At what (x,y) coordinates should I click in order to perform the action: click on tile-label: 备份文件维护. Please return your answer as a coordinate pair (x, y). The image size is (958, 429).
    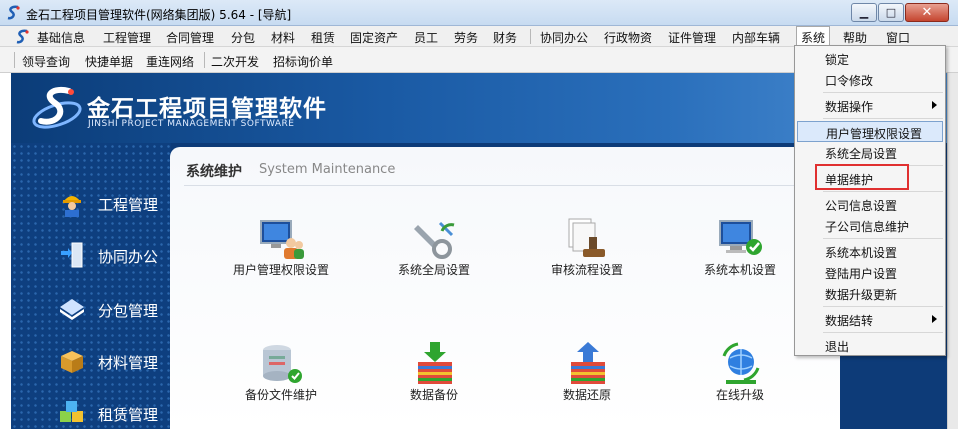
    Looking at the image, I should click on (280, 395).